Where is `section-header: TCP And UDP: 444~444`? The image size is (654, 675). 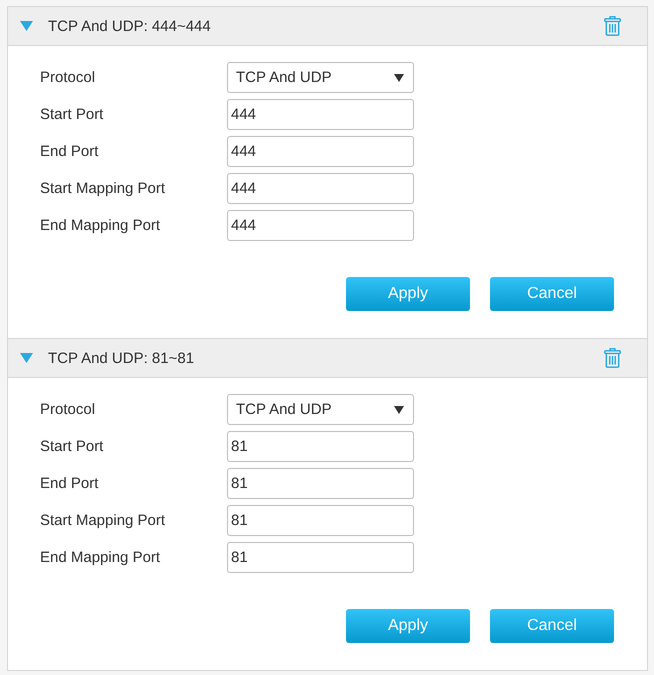
section-header: TCP And UDP: 444~444 is located at coordinates (327, 26).